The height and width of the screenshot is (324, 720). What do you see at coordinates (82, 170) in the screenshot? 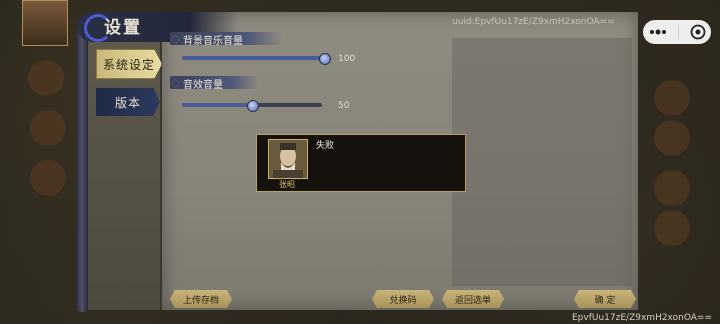
I see `scroll-rod` at bounding box center [82, 170].